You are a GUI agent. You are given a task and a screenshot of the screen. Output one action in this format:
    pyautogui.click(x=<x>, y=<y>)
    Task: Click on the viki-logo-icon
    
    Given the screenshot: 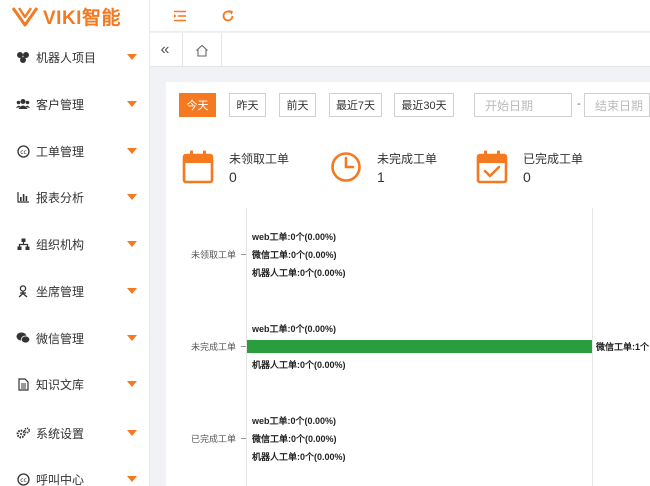 What is the action you would take?
    pyautogui.click(x=25, y=17)
    